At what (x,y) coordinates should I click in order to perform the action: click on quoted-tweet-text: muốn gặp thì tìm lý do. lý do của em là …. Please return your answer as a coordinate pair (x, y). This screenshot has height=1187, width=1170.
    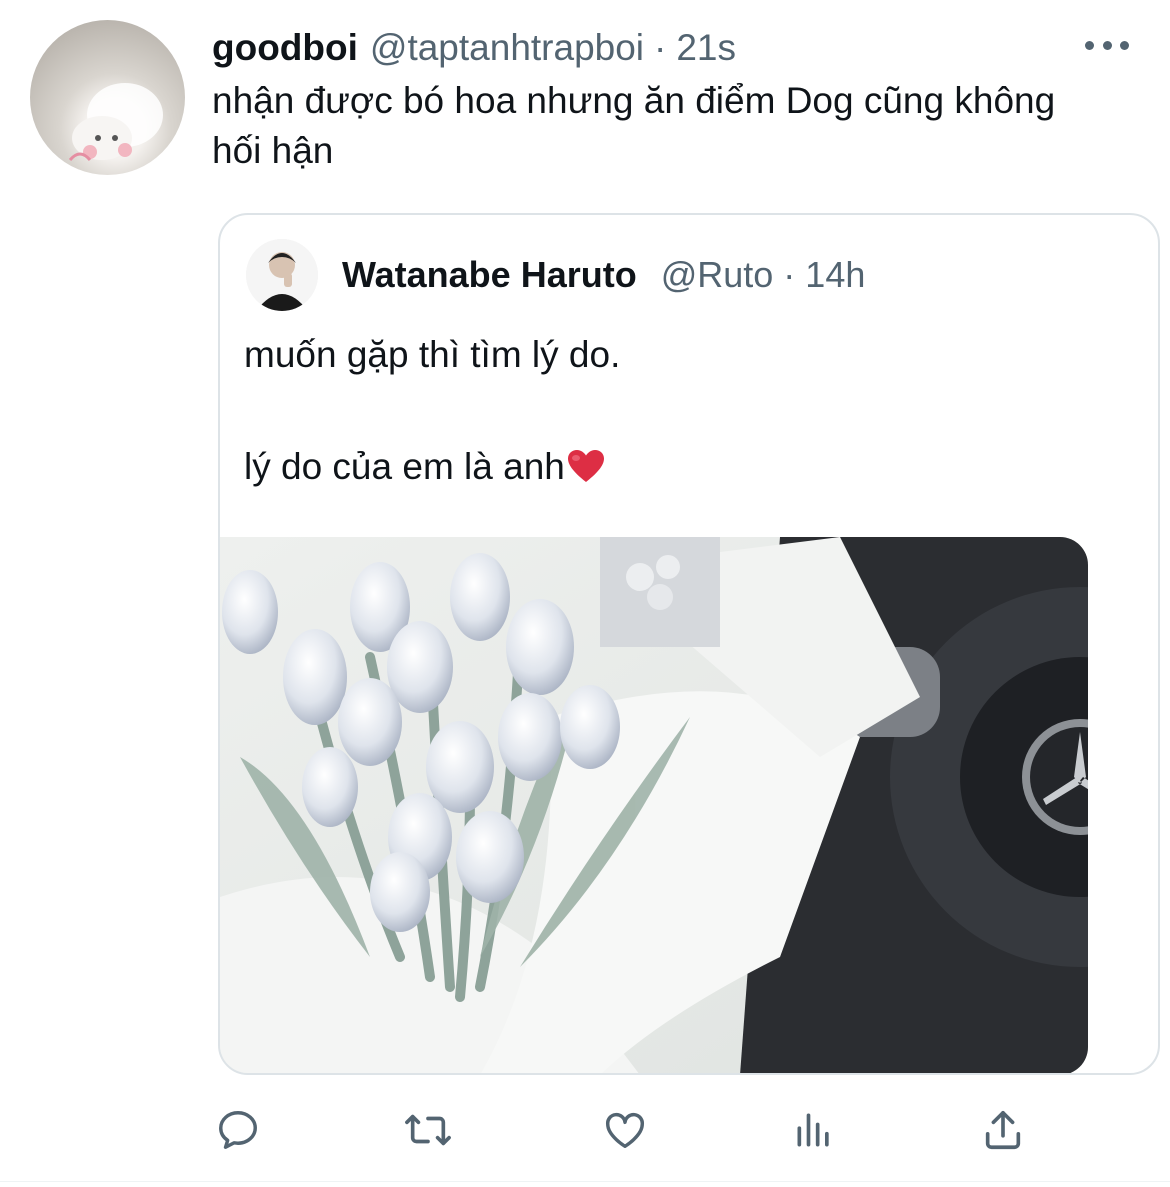
    Looking at the image, I should click on (684, 413).